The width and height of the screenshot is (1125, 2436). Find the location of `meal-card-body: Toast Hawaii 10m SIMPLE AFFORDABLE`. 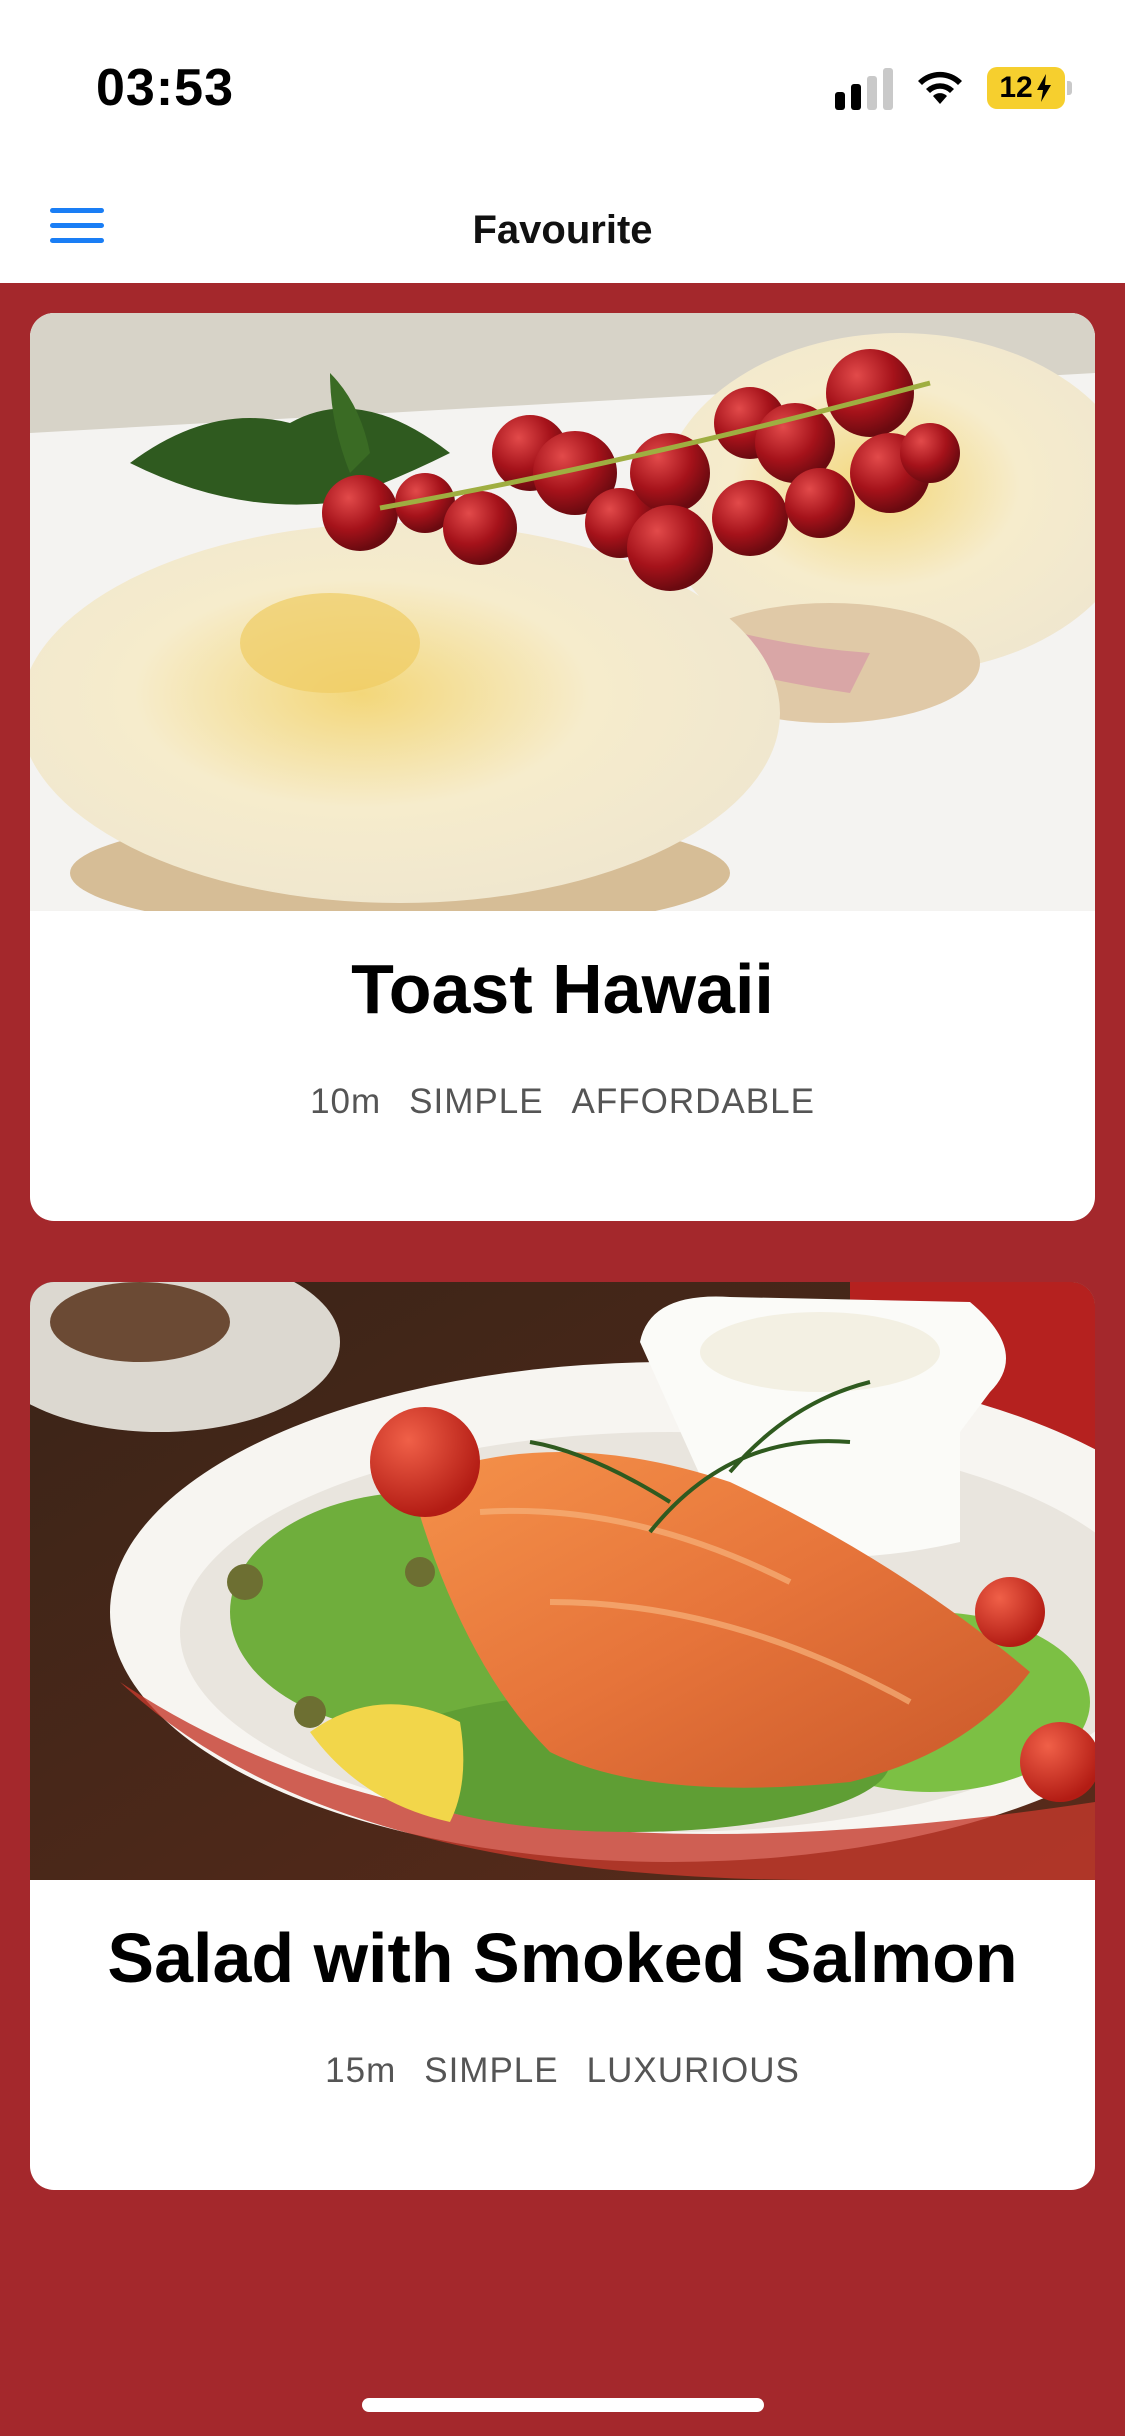

meal-card-body: Toast Hawaii 10m SIMPLE AFFORDABLE is located at coordinates (562, 1035).